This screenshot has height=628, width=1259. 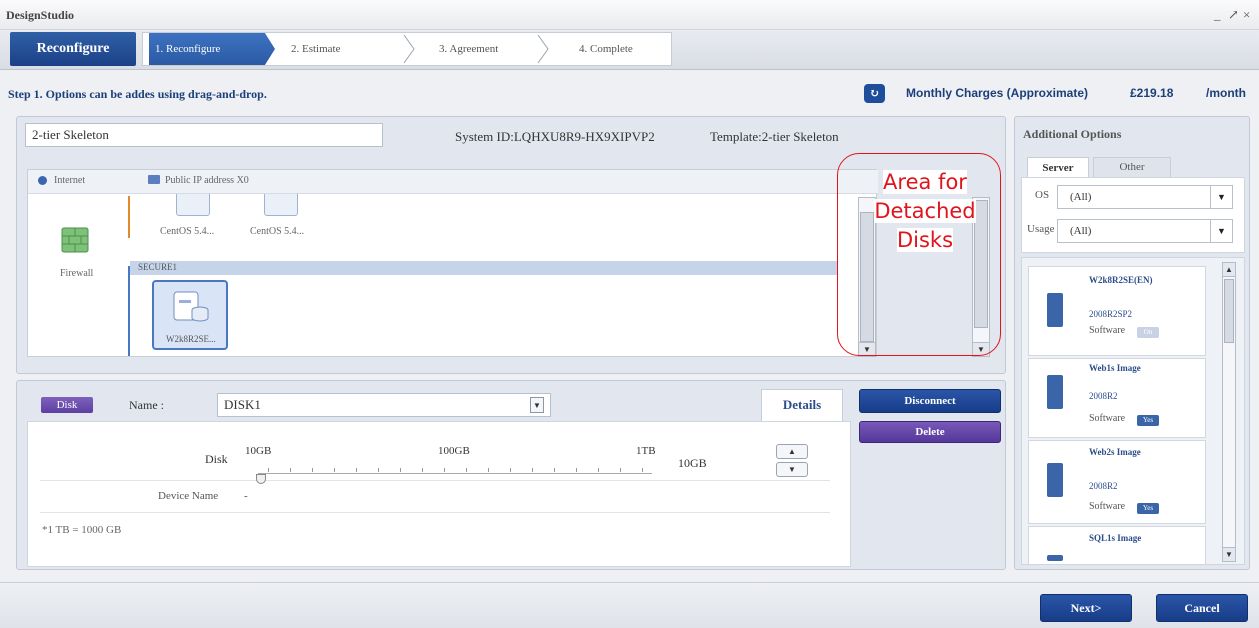 I want to click on option-badge: On, so click(x=1148, y=332).